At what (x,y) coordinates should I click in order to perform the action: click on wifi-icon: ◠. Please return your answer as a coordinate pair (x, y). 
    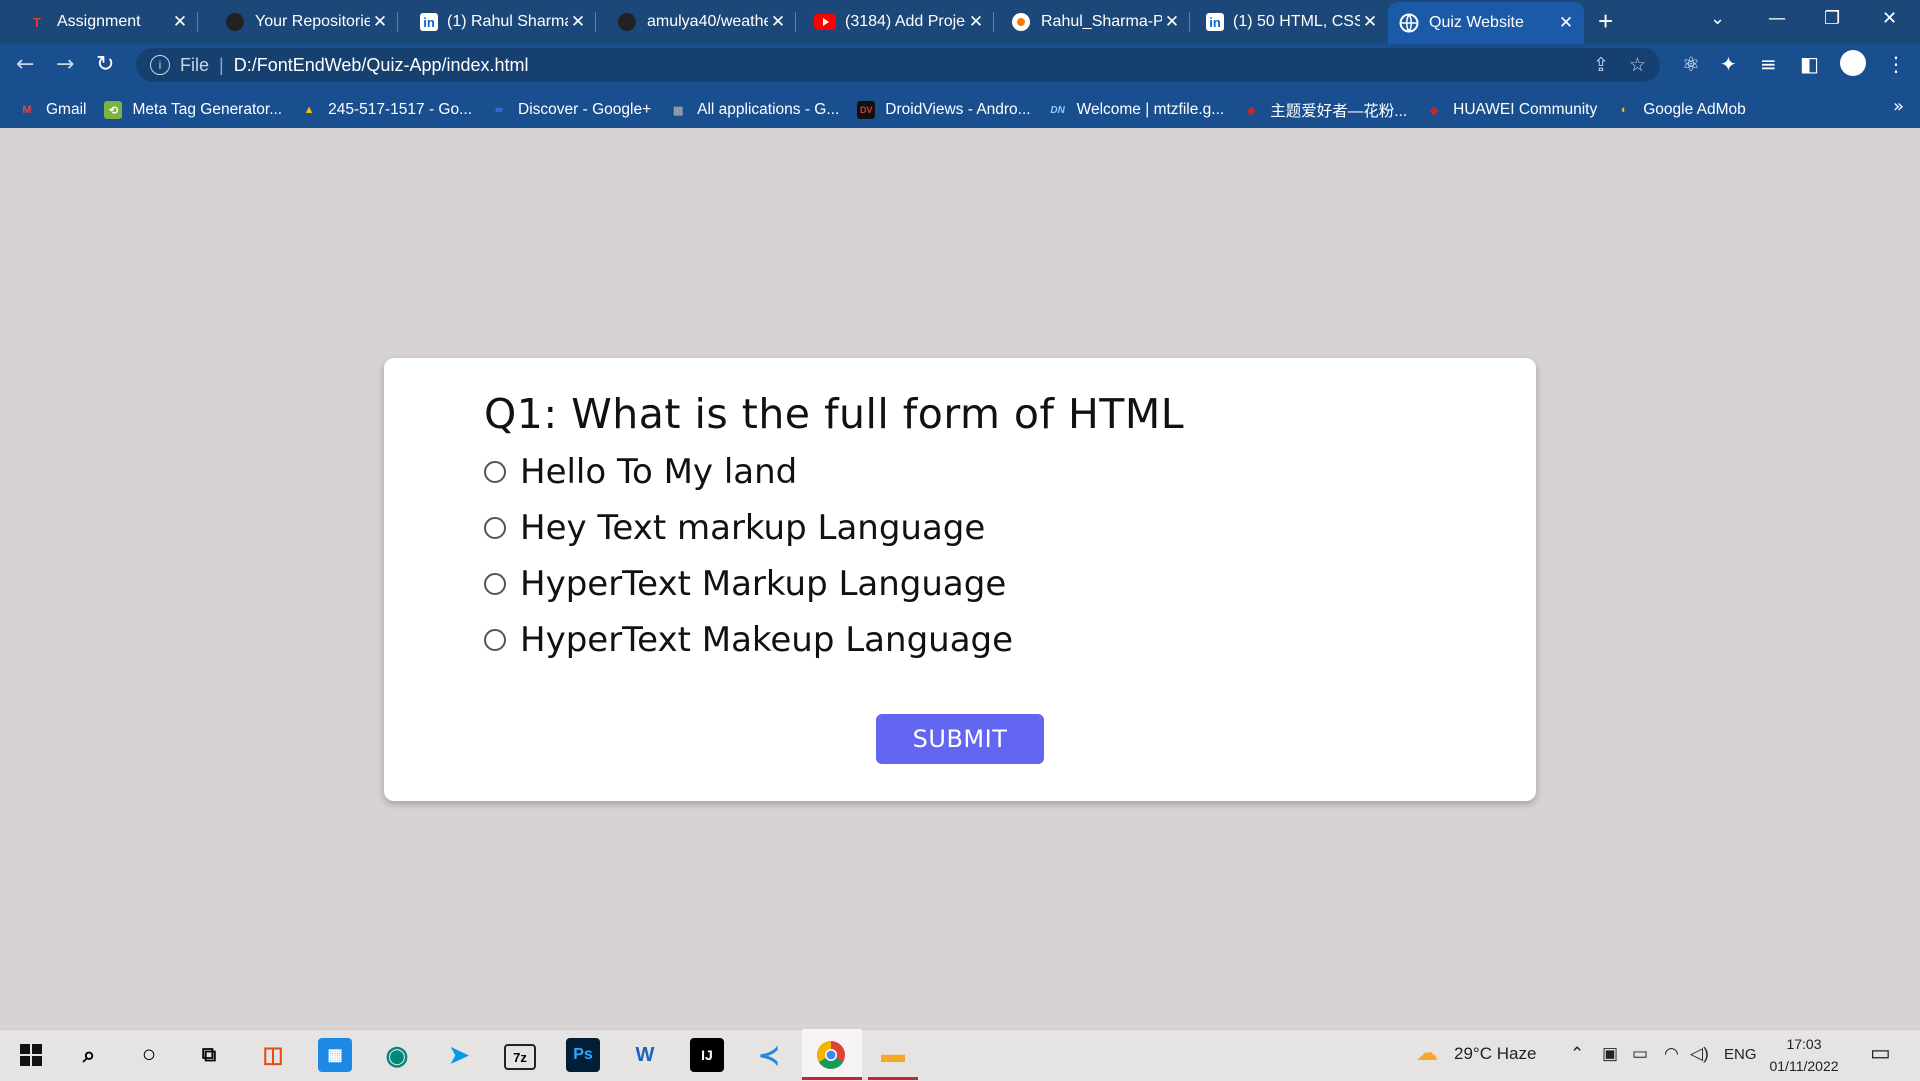
    Looking at the image, I should click on (1671, 1054).